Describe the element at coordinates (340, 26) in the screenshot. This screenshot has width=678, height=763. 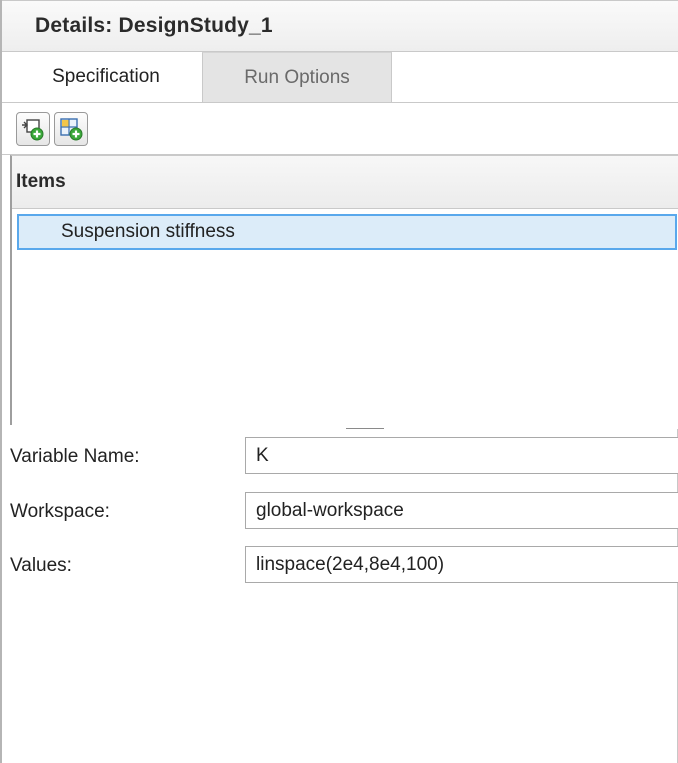
I see `panel-title-bar: Details: DesignStudy_1` at that location.